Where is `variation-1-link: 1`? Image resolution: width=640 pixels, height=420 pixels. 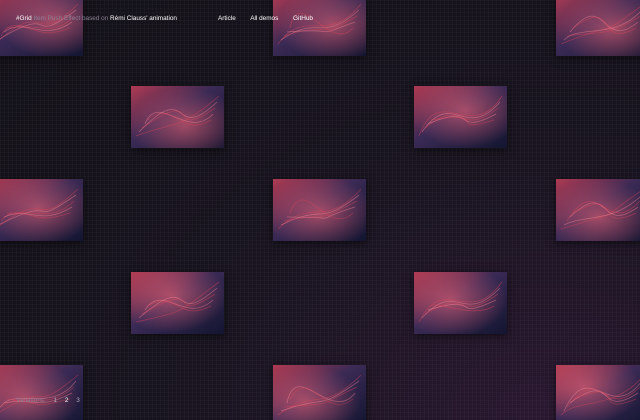 variation-1-link: 1 is located at coordinates (56, 400).